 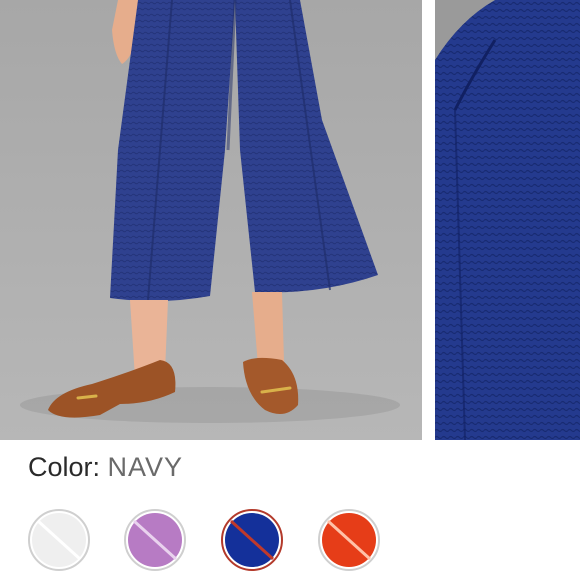 I want to click on color-label-prefix: Color:, so click(x=64, y=467).